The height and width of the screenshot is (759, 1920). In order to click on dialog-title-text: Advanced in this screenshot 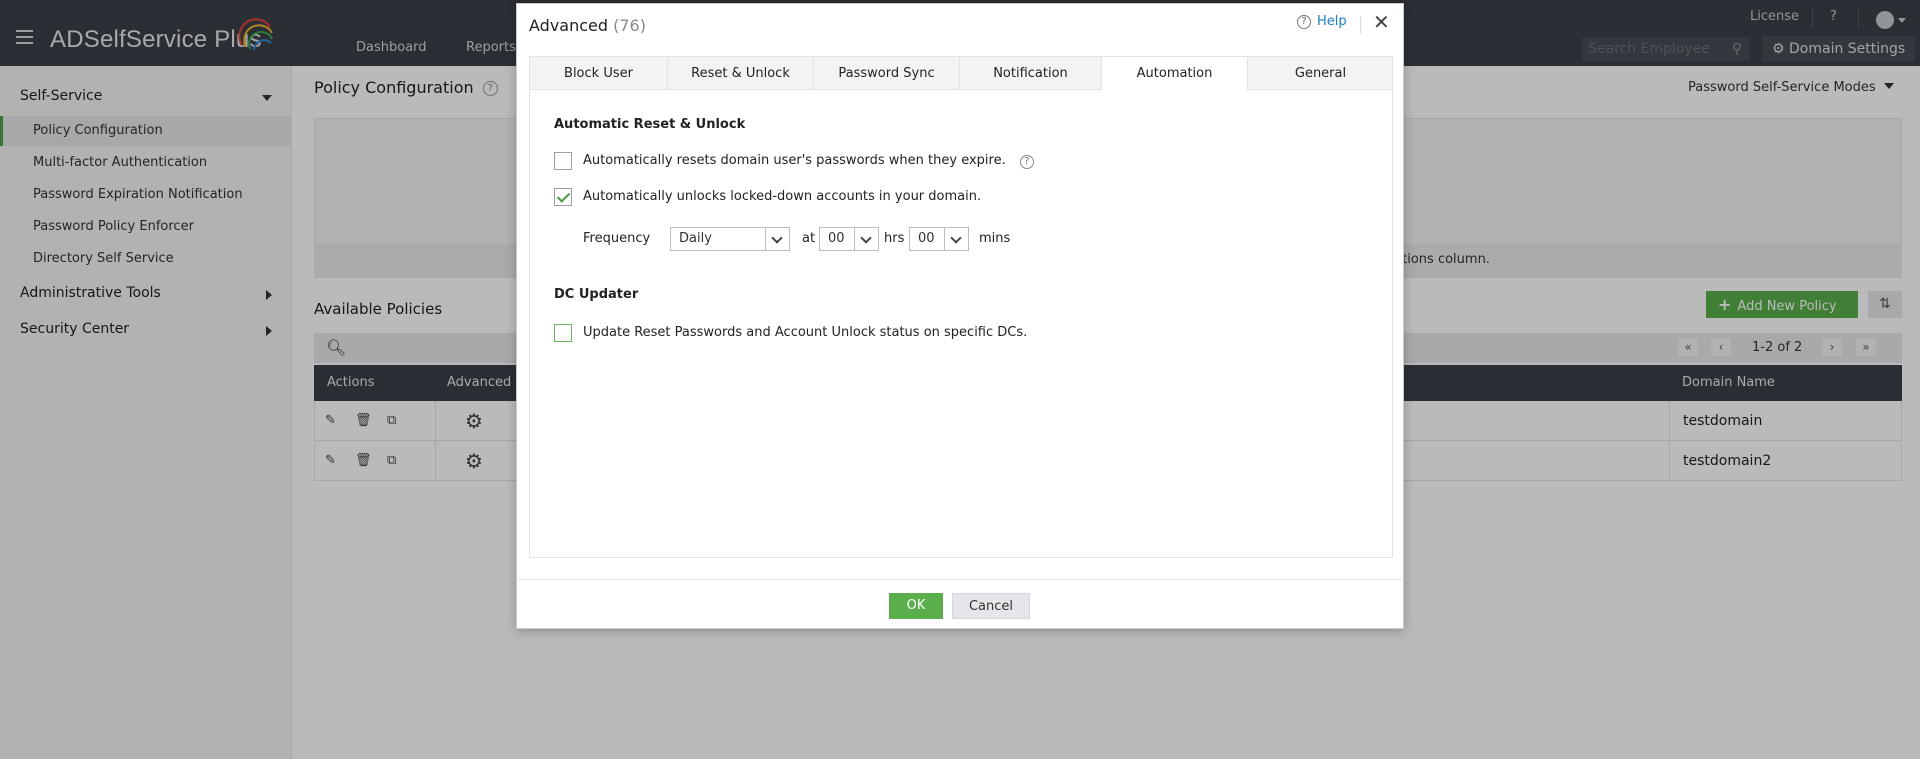, I will do `click(569, 25)`.